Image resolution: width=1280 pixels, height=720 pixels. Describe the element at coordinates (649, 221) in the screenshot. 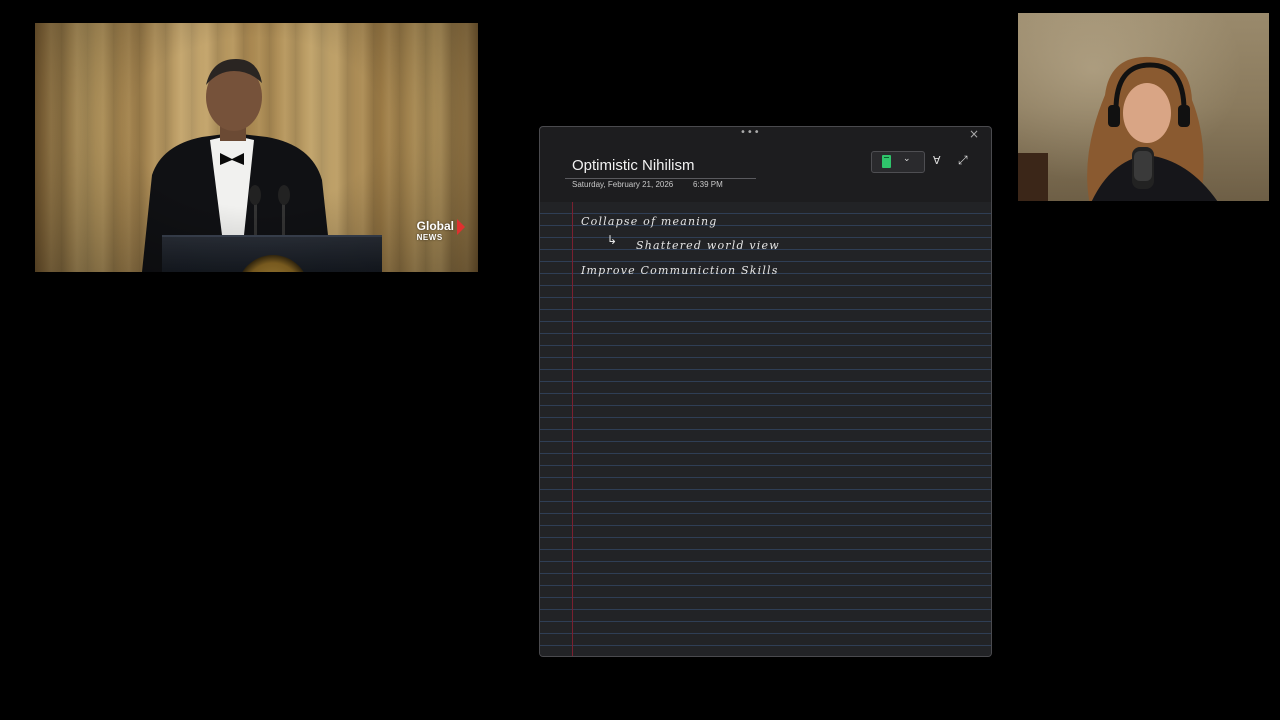

I see `handwriting-line-1: Collapse of meaning` at that location.